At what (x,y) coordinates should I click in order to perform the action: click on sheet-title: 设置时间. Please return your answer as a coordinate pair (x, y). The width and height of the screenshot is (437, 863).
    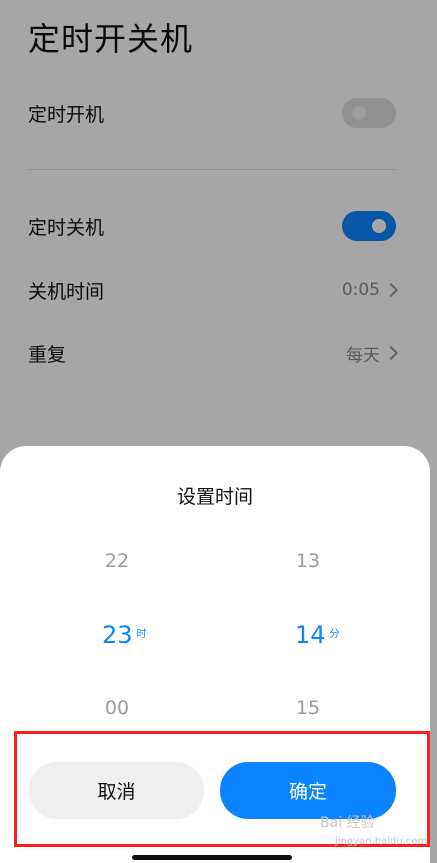
    Looking at the image, I should click on (214, 497).